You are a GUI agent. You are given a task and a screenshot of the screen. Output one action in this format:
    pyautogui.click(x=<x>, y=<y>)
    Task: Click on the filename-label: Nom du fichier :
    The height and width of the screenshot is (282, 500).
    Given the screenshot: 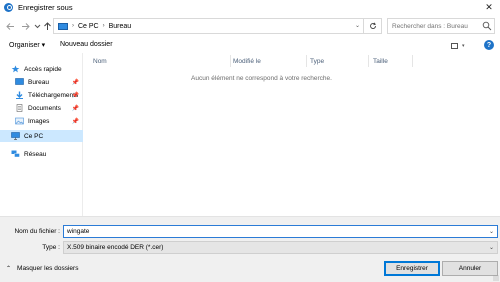 What is the action you would take?
    pyautogui.click(x=37, y=231)
    